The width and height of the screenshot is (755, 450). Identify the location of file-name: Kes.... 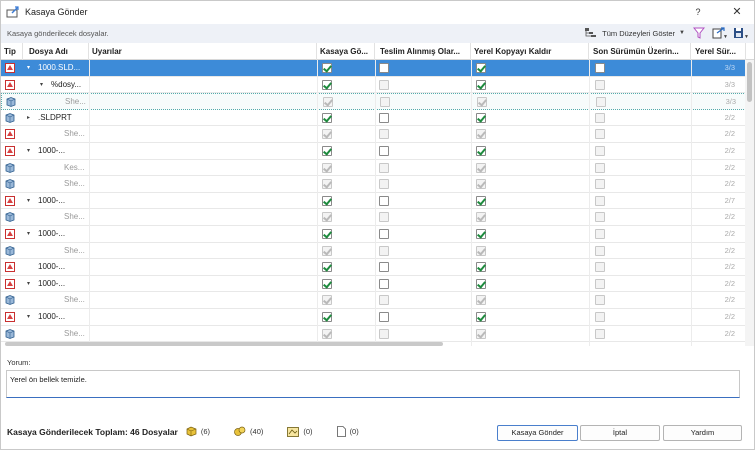
(74, 167).